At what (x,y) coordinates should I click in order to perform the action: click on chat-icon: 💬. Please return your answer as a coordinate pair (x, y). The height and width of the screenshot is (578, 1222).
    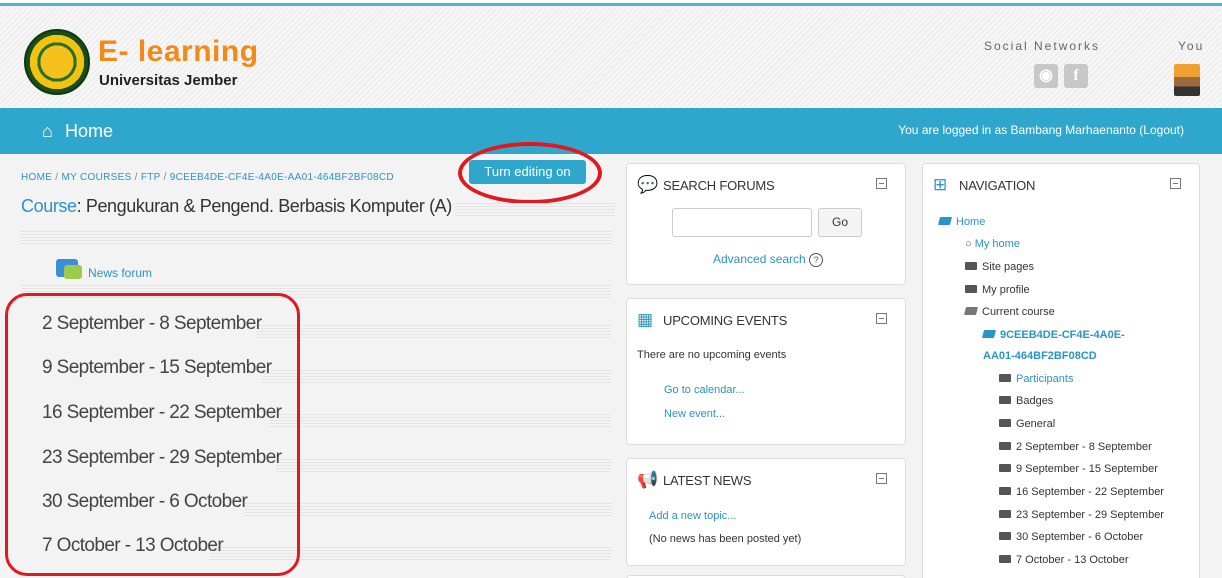
    Looking at the image, I should click on (648, 184).